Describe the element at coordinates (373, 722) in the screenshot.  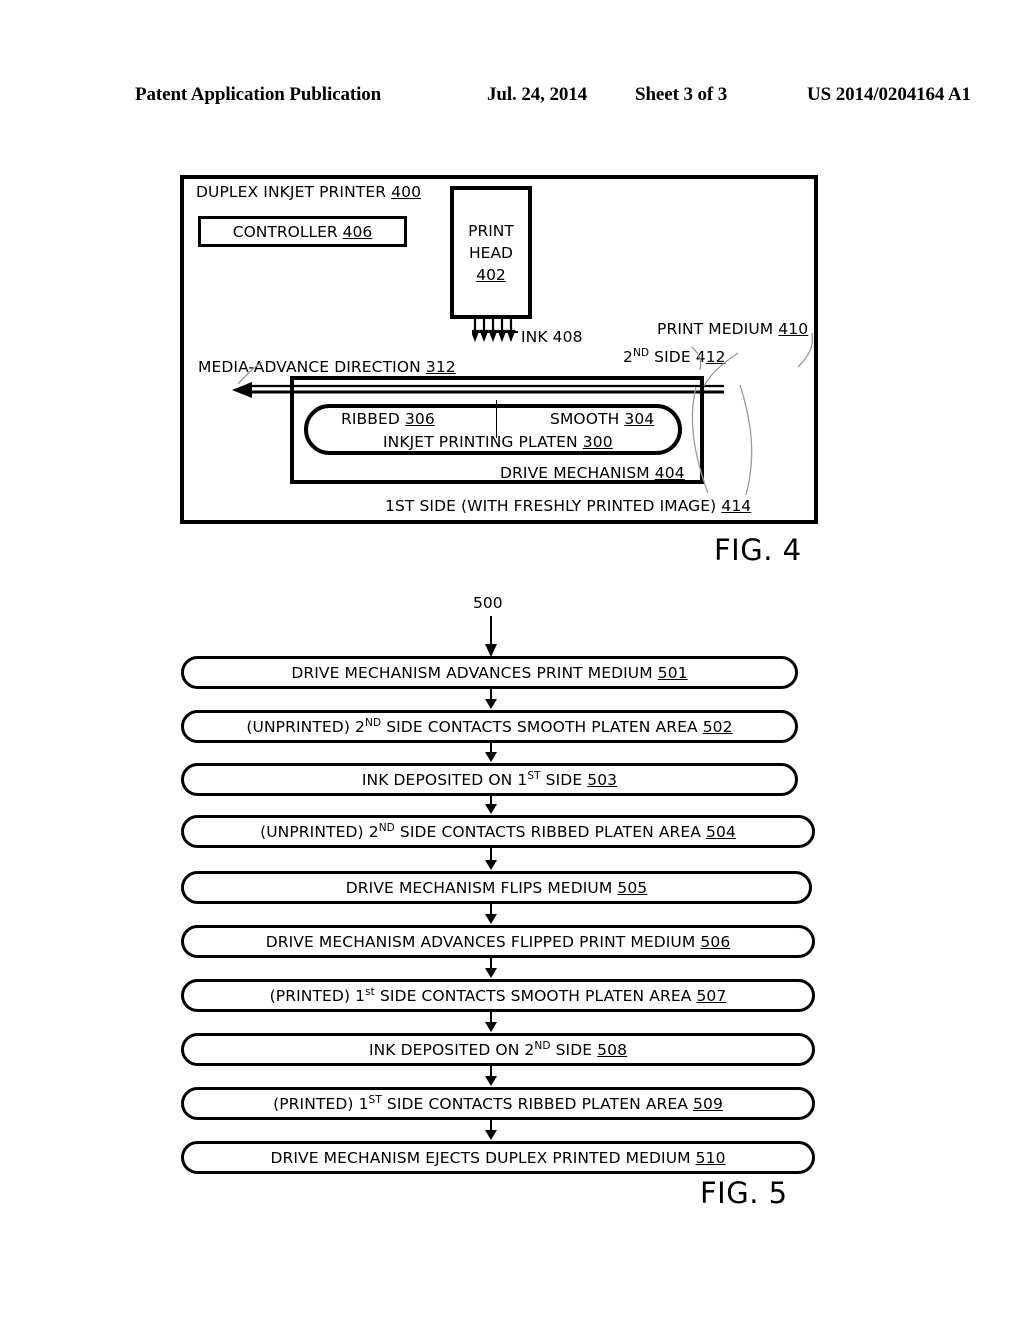
I see `flow-step-superscript-502: ND` at that location.